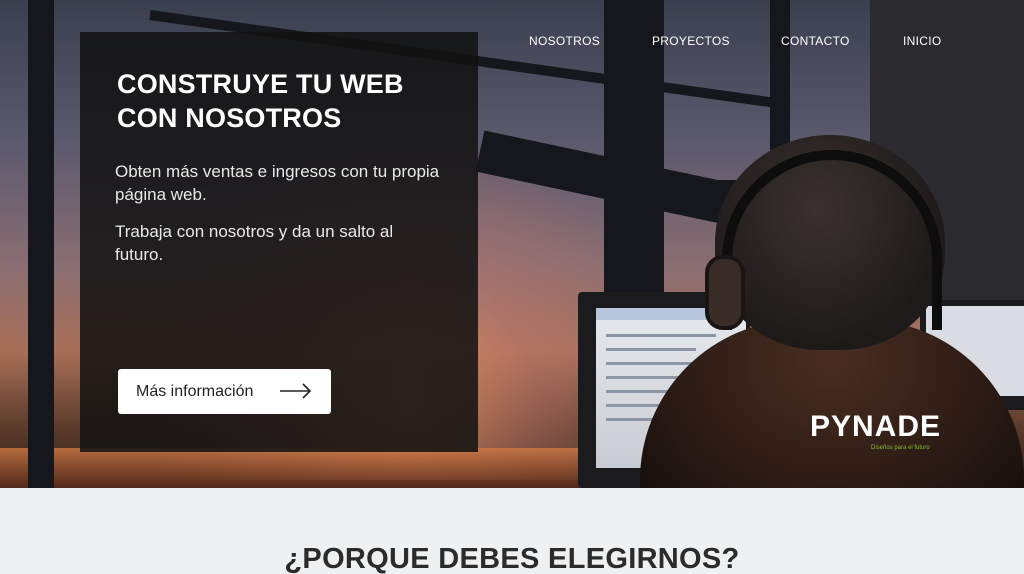 The width and height of the screenshot is (1024, 574). Describe the element at coordinates (725, 292) in the screenshot. I see `headphone-cup` at that location.